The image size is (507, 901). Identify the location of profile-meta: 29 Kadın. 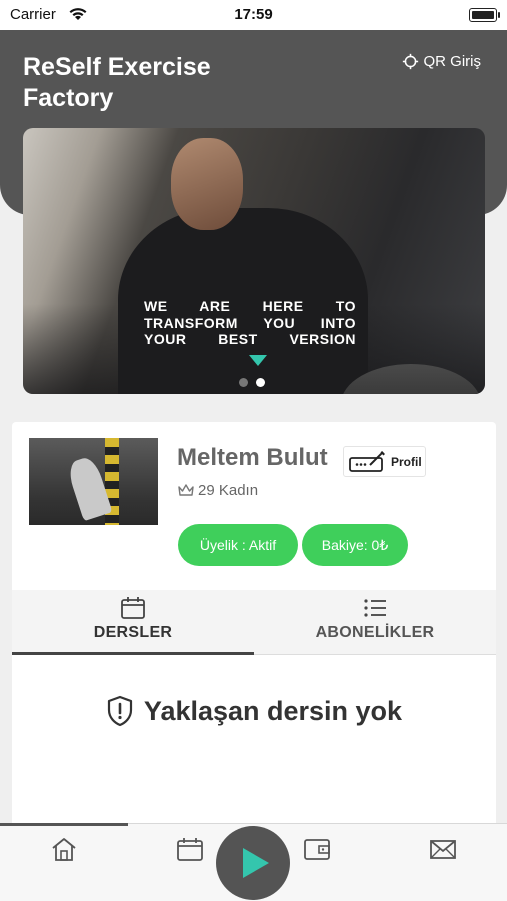
(217, 490).